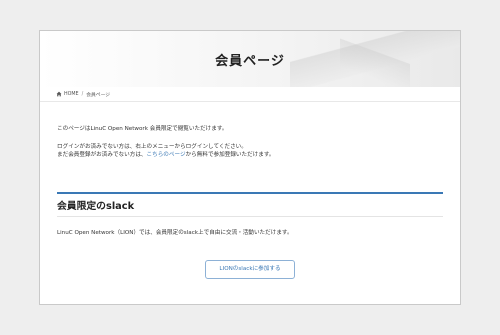 The height and width of the screenshot is (335, 500). I want to click on page-header-banner: 会員ページ, so click(250, 59).